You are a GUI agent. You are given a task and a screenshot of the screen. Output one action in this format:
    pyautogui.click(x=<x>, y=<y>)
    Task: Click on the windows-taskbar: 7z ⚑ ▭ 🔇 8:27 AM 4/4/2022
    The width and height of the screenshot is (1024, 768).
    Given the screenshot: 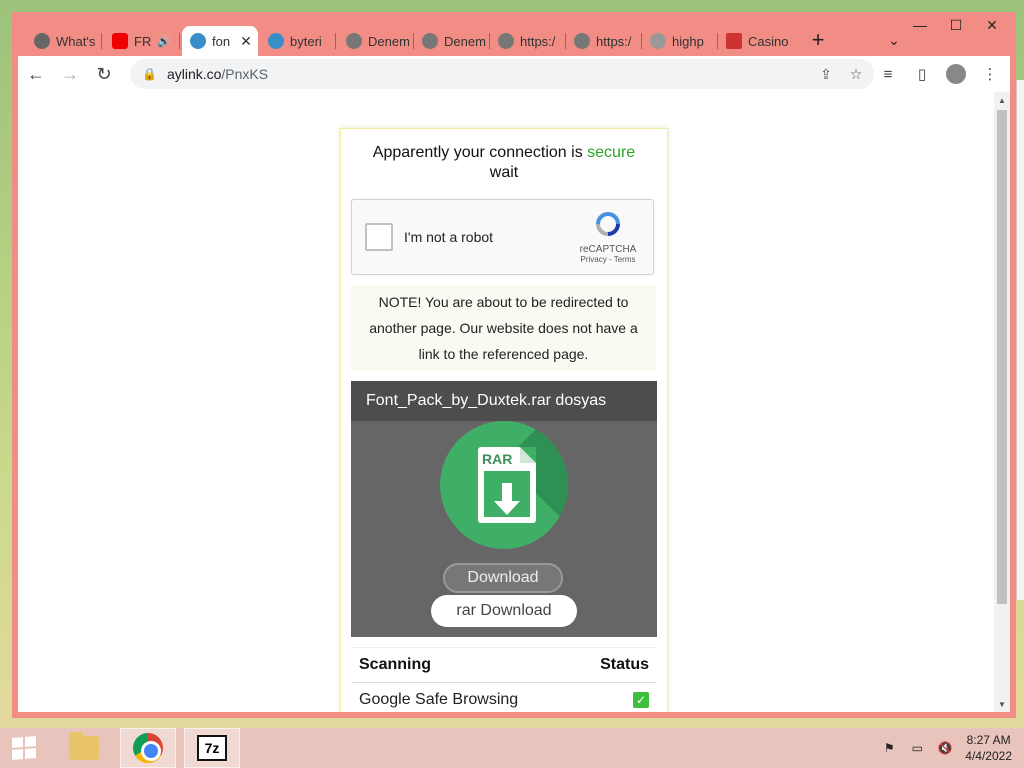 What is the action you would take?
    pyautogui.click(x=512, y=748)
    